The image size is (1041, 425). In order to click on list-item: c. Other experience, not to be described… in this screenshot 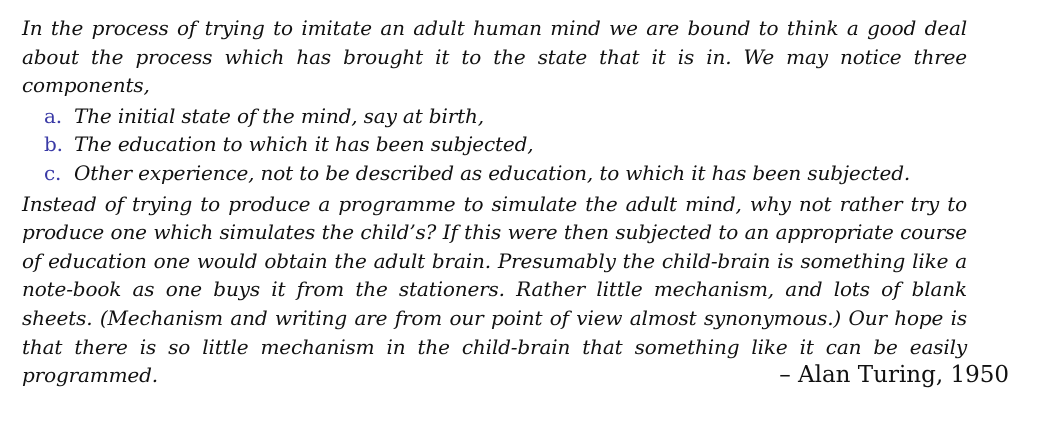, I will do `click(505, 173)`.